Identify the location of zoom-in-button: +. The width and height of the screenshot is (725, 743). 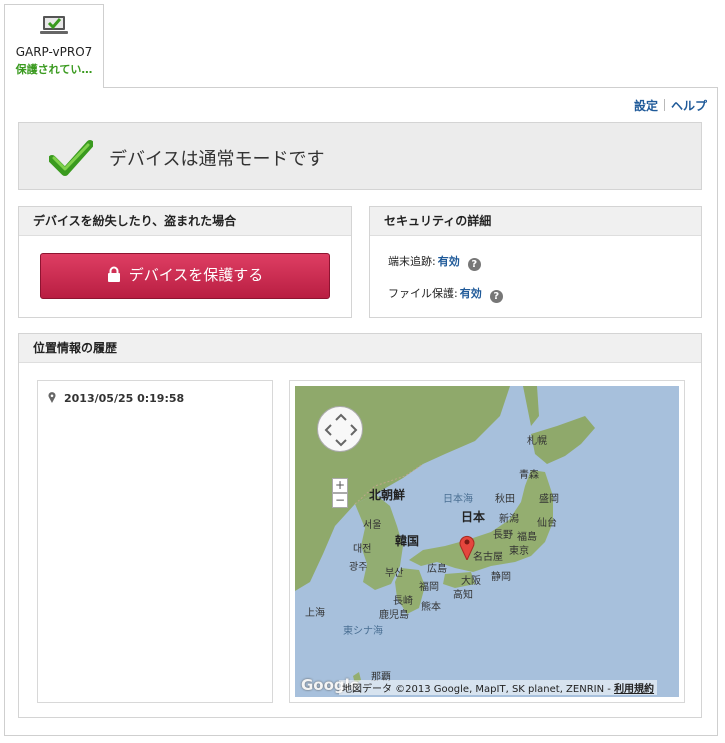
(340, 485).